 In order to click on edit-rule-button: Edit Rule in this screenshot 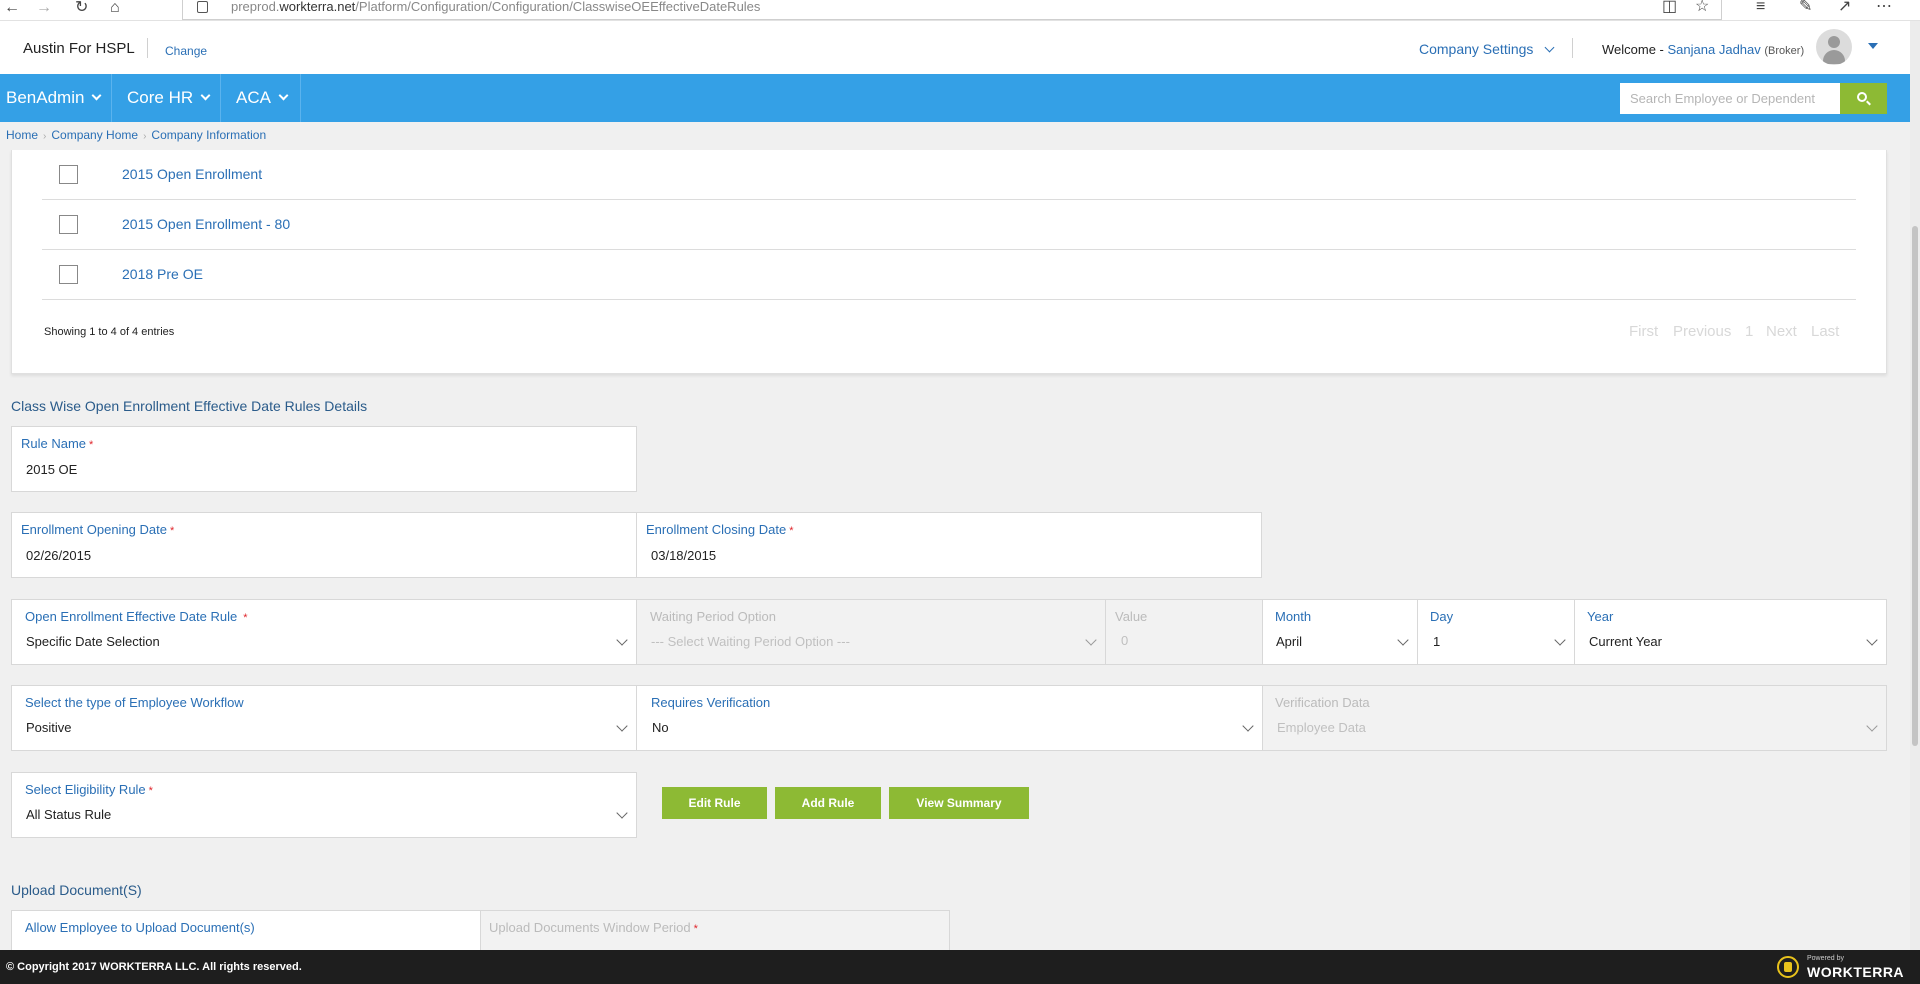, I will do `click(714, 803)`.